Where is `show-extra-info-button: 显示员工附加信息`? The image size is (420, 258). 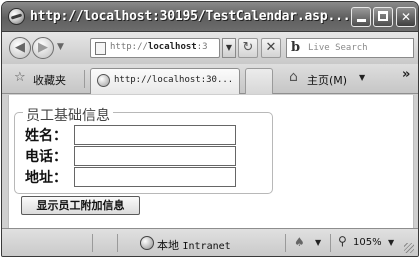 show-extra-info-button: 显示员工附加信息 is located at coordinates (80, 205).